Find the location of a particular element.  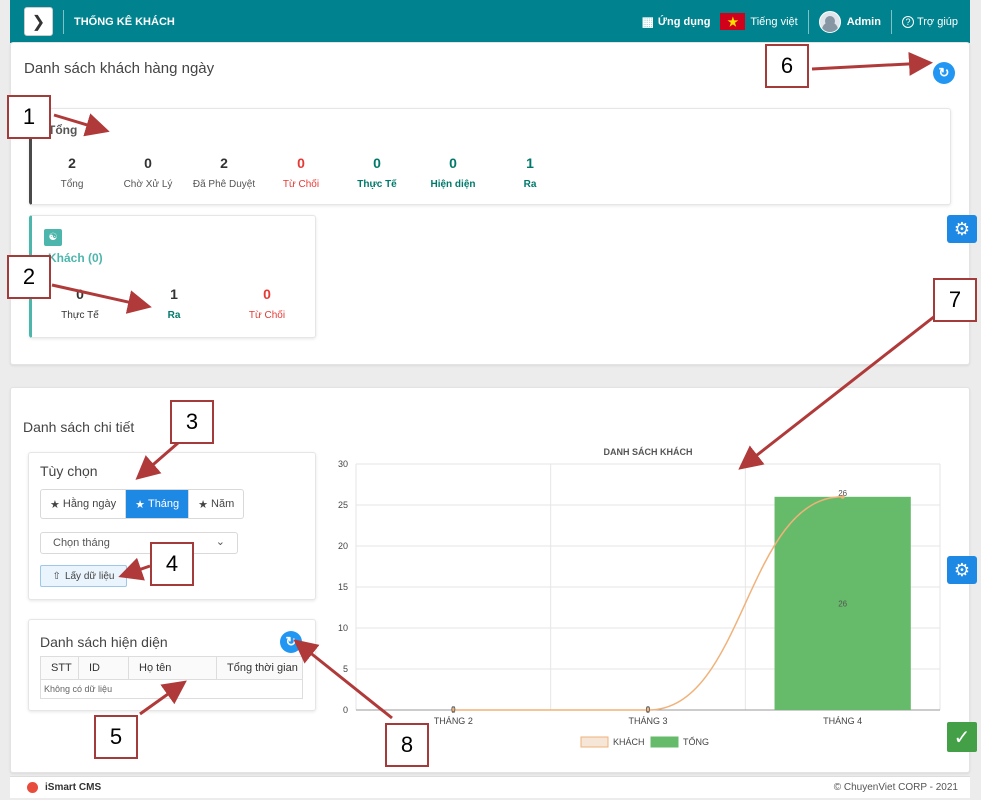

summary-stat: 2 Đã Phê Duyệt is located at coordinates (224, 172).